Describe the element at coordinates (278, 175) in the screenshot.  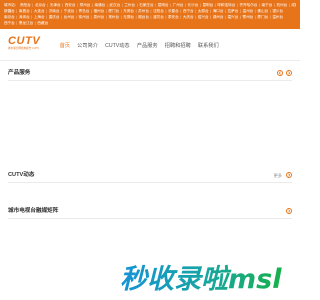
I see `more-link: 更多` at that location.